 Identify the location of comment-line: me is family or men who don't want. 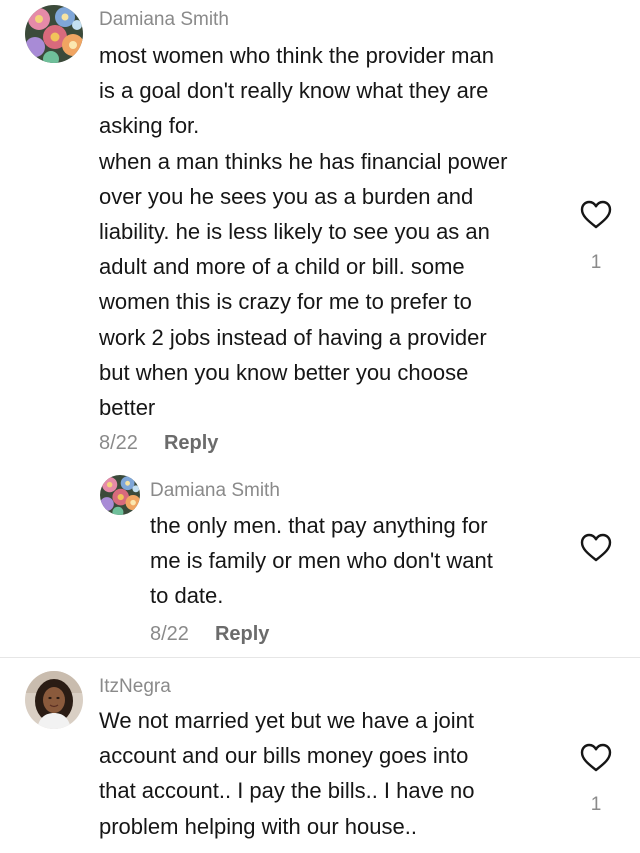
(321, 561).